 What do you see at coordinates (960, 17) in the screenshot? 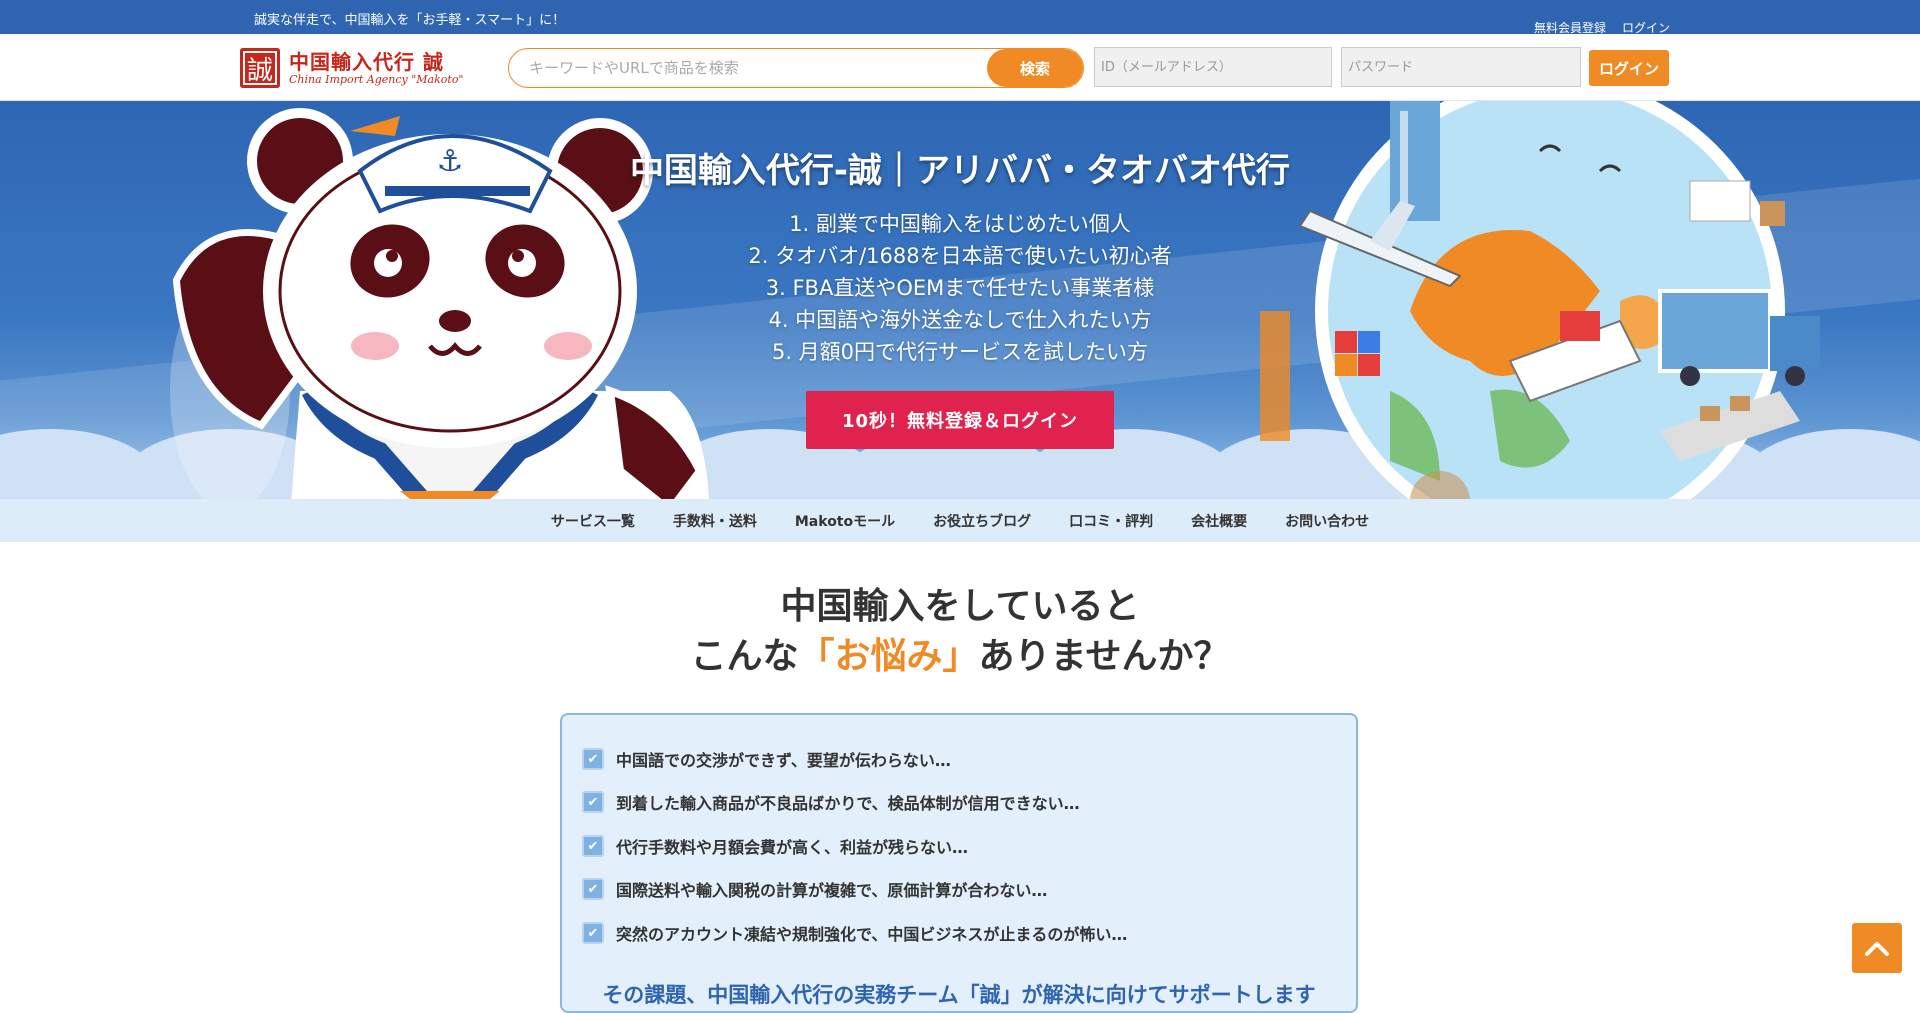
I see `top-bar: 誠実な伴走で、中国輸入を「お手軽・スマート」に！ 無料会員登録 ログイン` at bounding box center [960, 17].